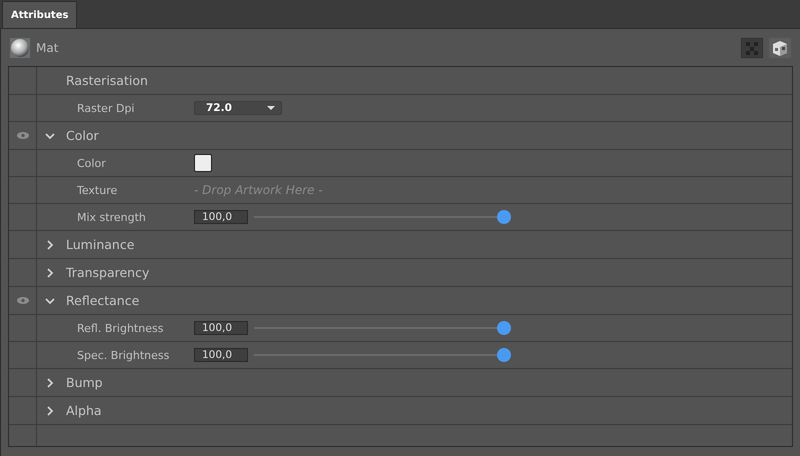  Describe the element at coordinates (47, 47) in the screenshot. I see `material-name: Mat` at that location.